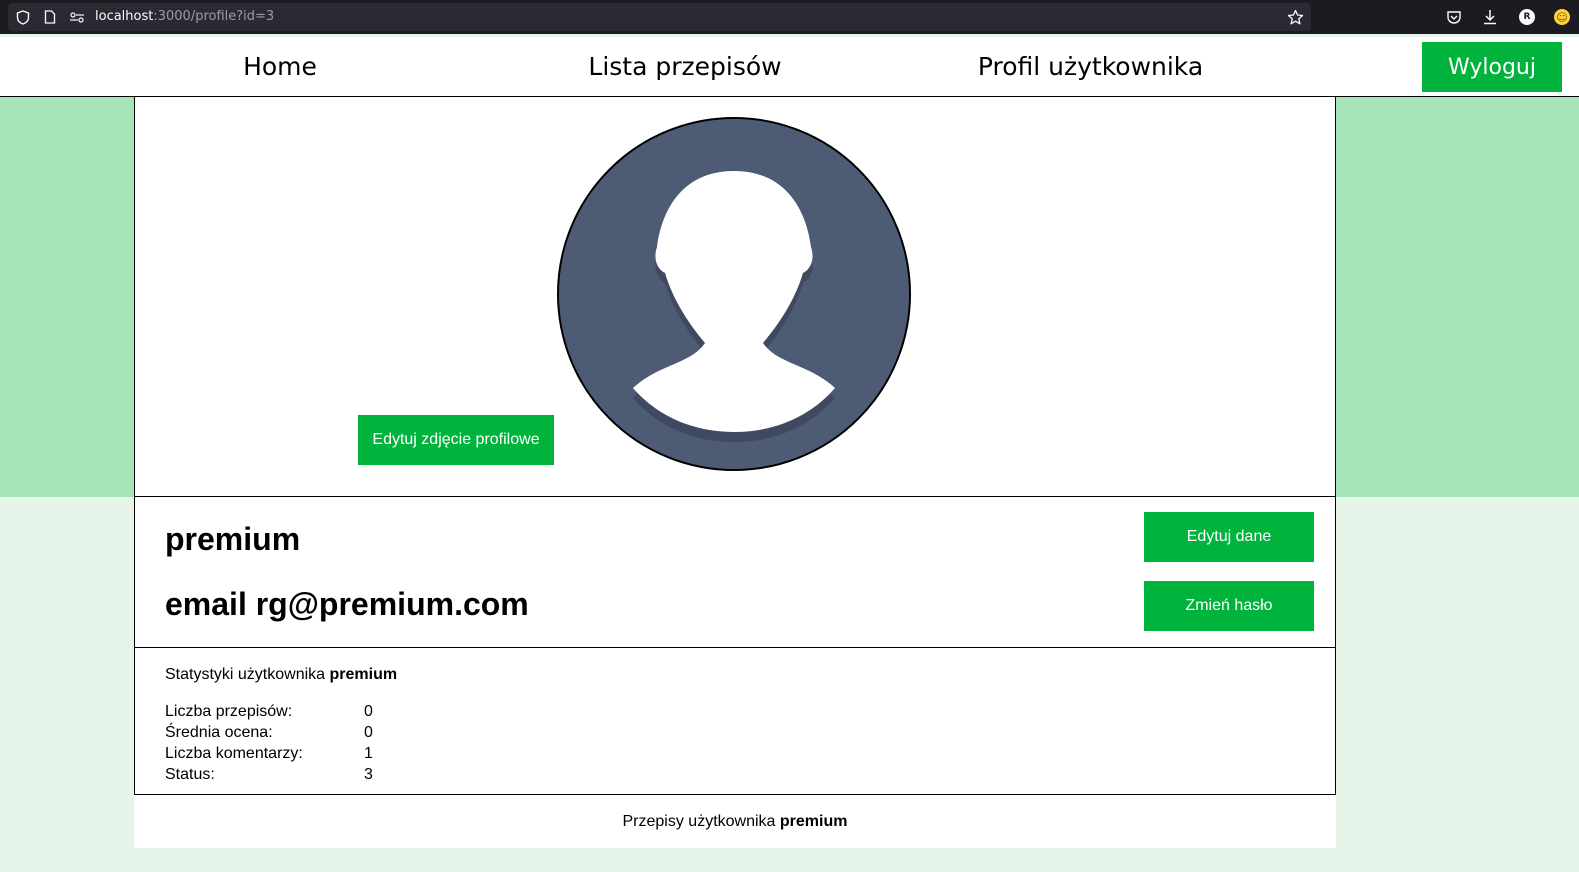 The height and width of the screenshot is (872, 1579). I want to click on nav-recipe-list: Lista przepisów, so click(685, 67).